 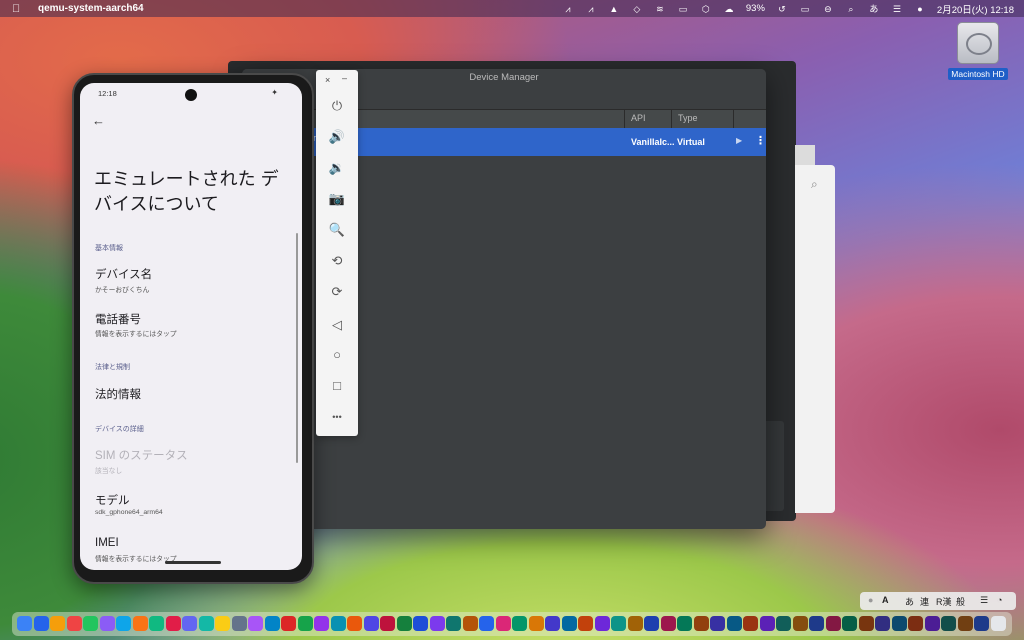 What do you see at coordinates (805, 156) in the screenshot?
I see `background-window-edge` at bounding box center [805, 156].